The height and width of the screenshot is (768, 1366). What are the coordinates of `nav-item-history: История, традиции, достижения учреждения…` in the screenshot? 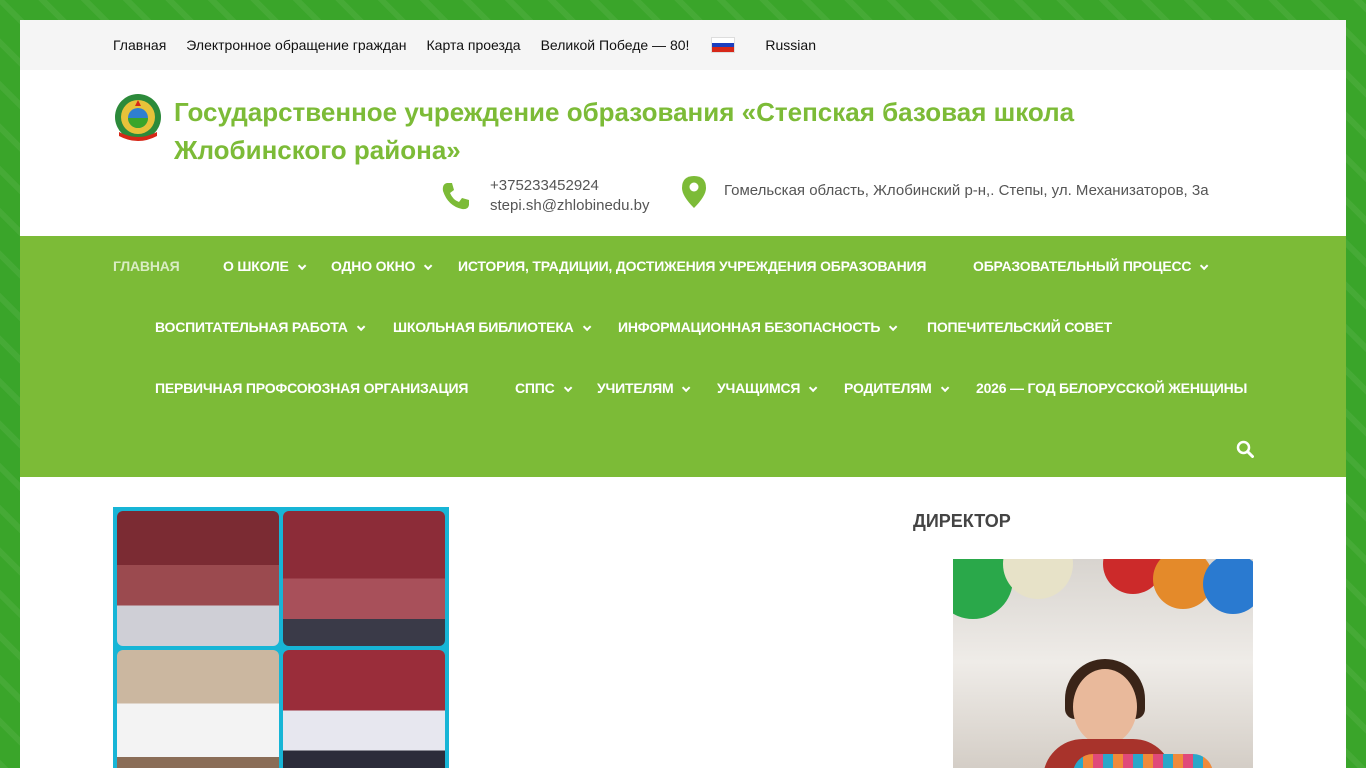 It's located at (692, 266).